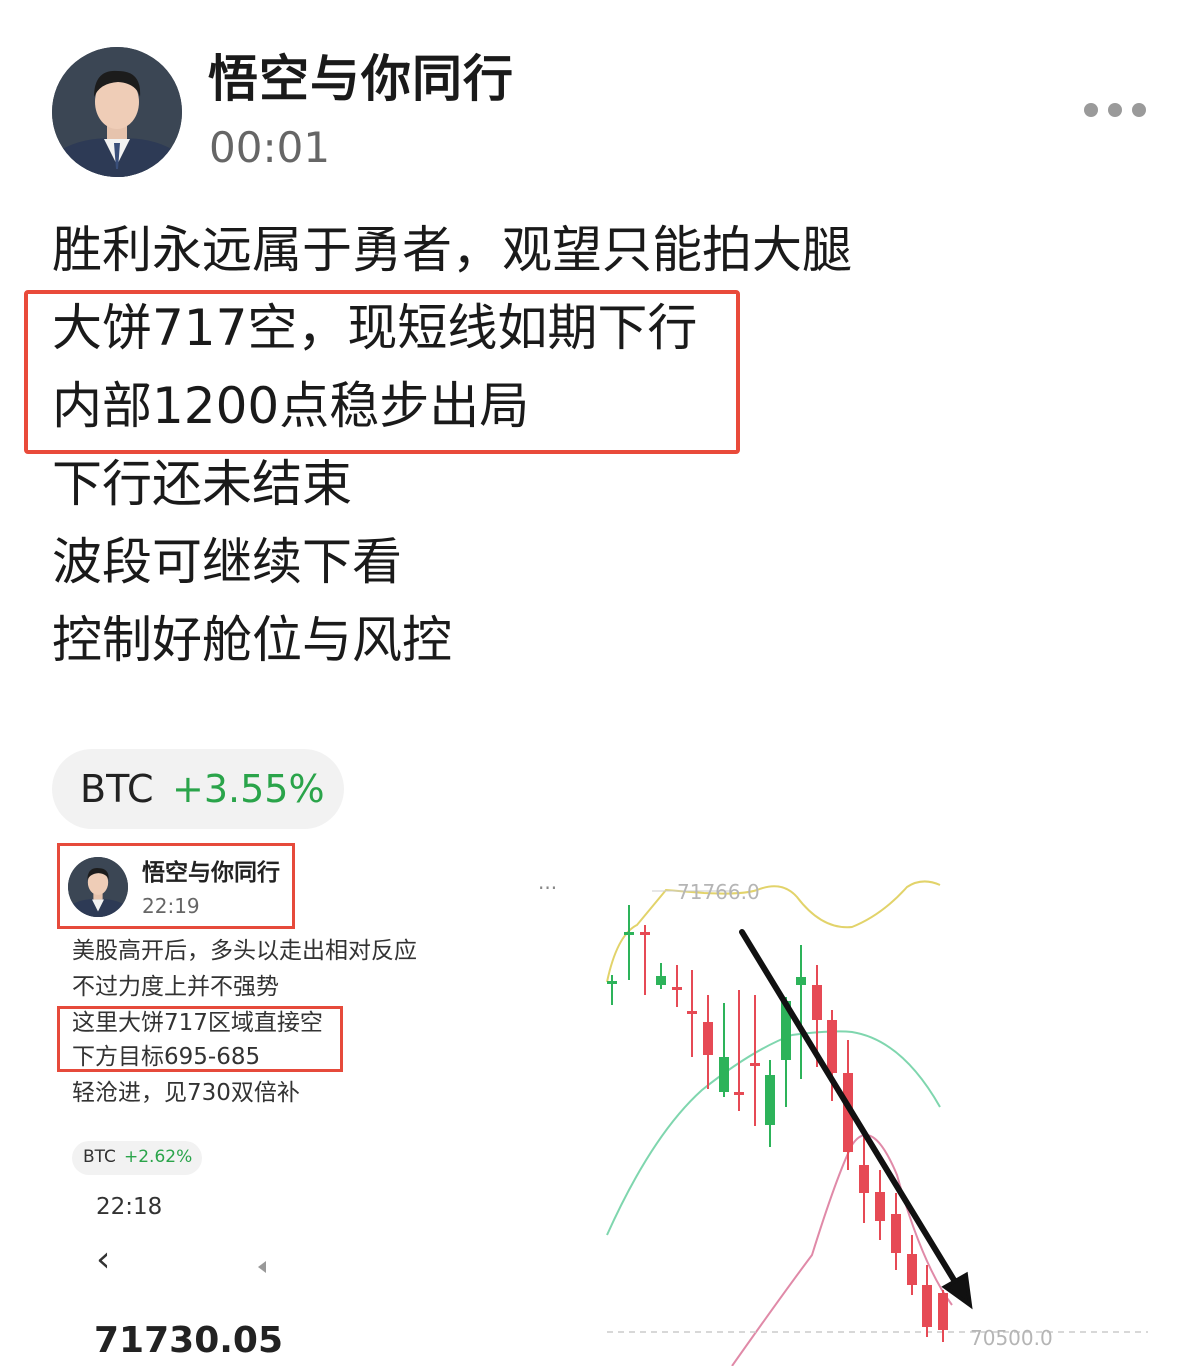 The width and height of the screenshot is (1198, 1366). I want to click on ticker-symbol: BTC, so click(117, 789).